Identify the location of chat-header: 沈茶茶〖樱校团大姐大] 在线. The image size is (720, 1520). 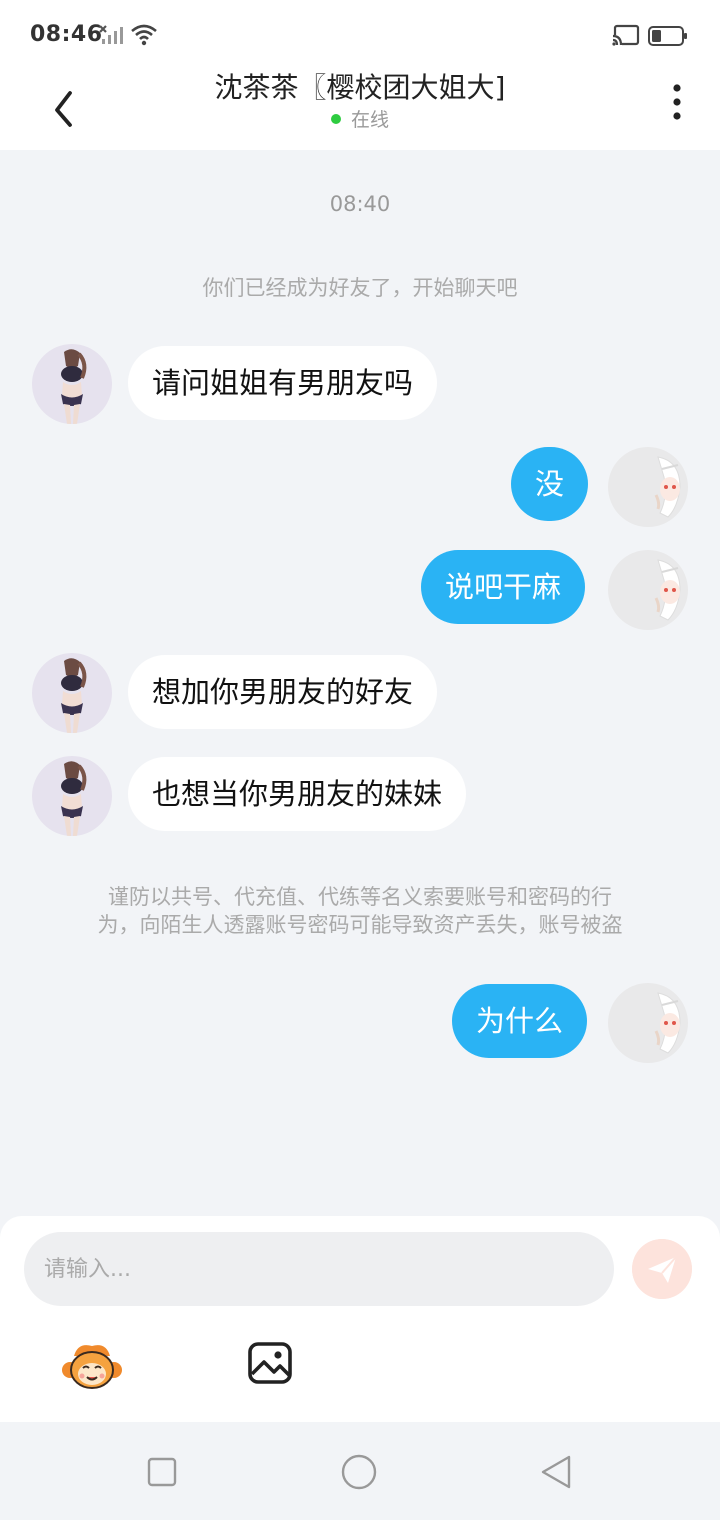
(360, 110).